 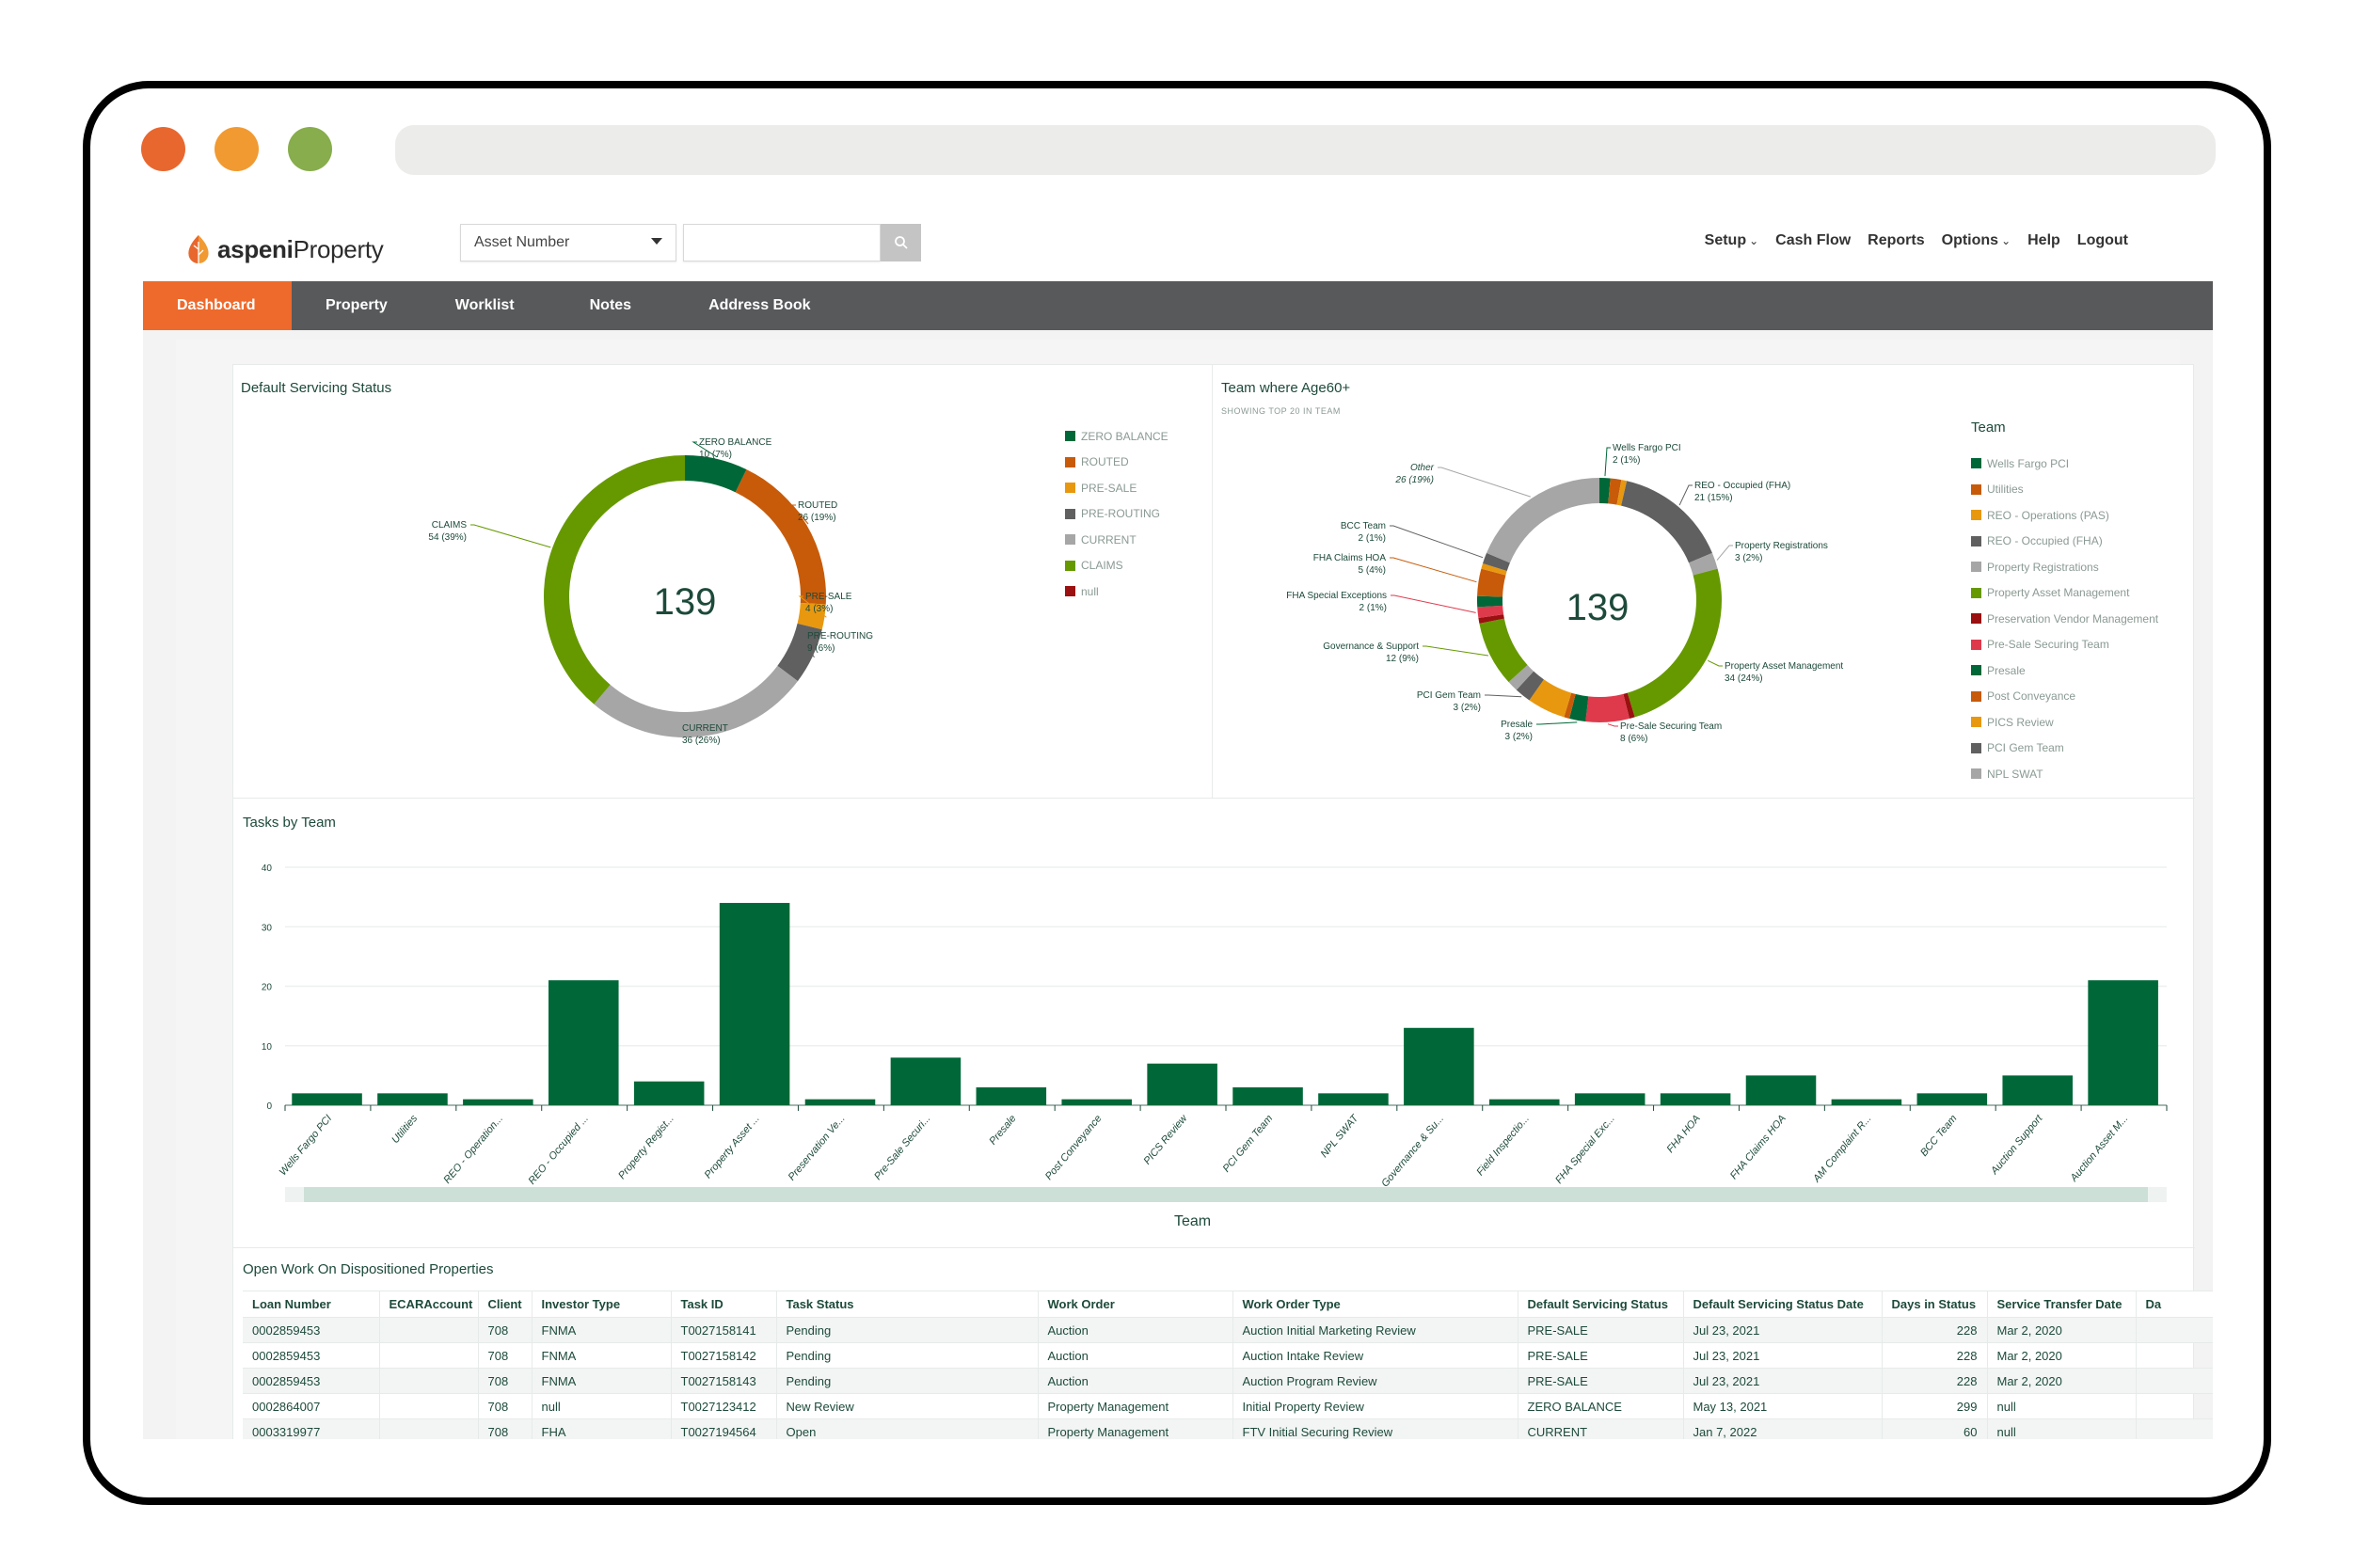 I want to click on logo: aspeniProperty, so click(x=284, y=249).